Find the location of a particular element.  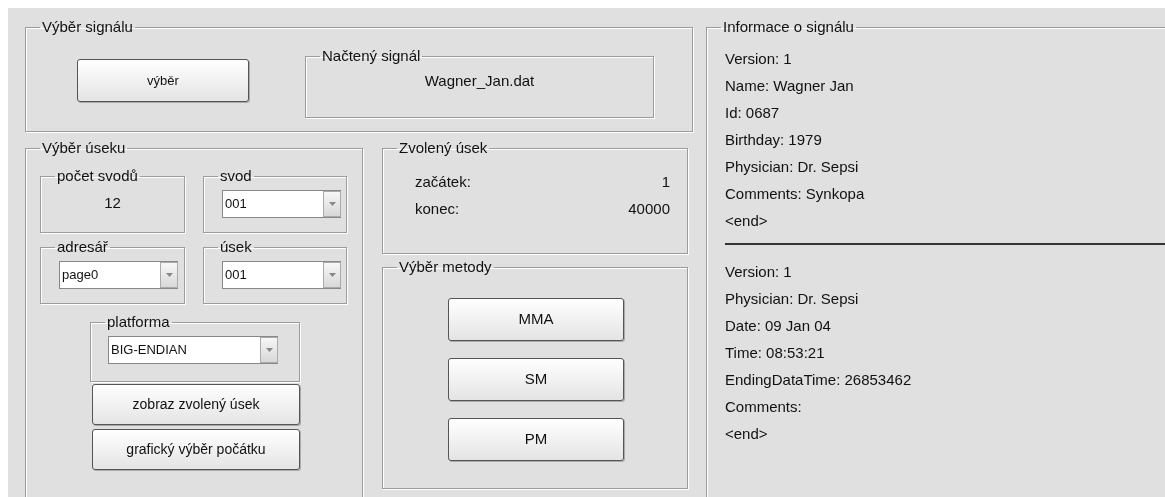

info-line: Comments: Synkopa is located at coordinates (795, 194).